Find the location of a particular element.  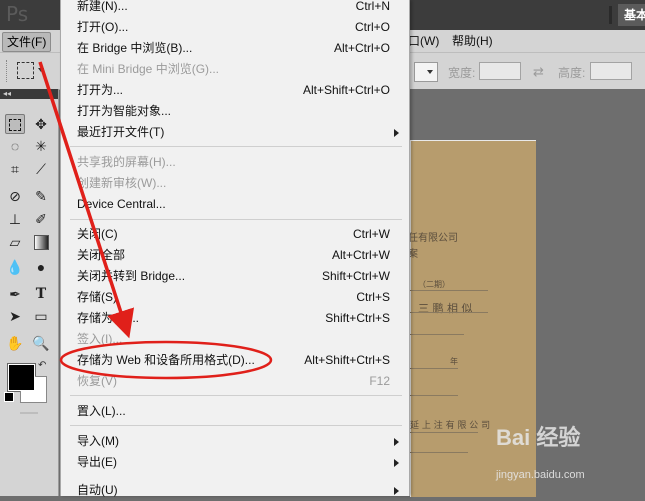

baidu-watermark-logo: Bai 经验 is located at coordinates (538, 437).